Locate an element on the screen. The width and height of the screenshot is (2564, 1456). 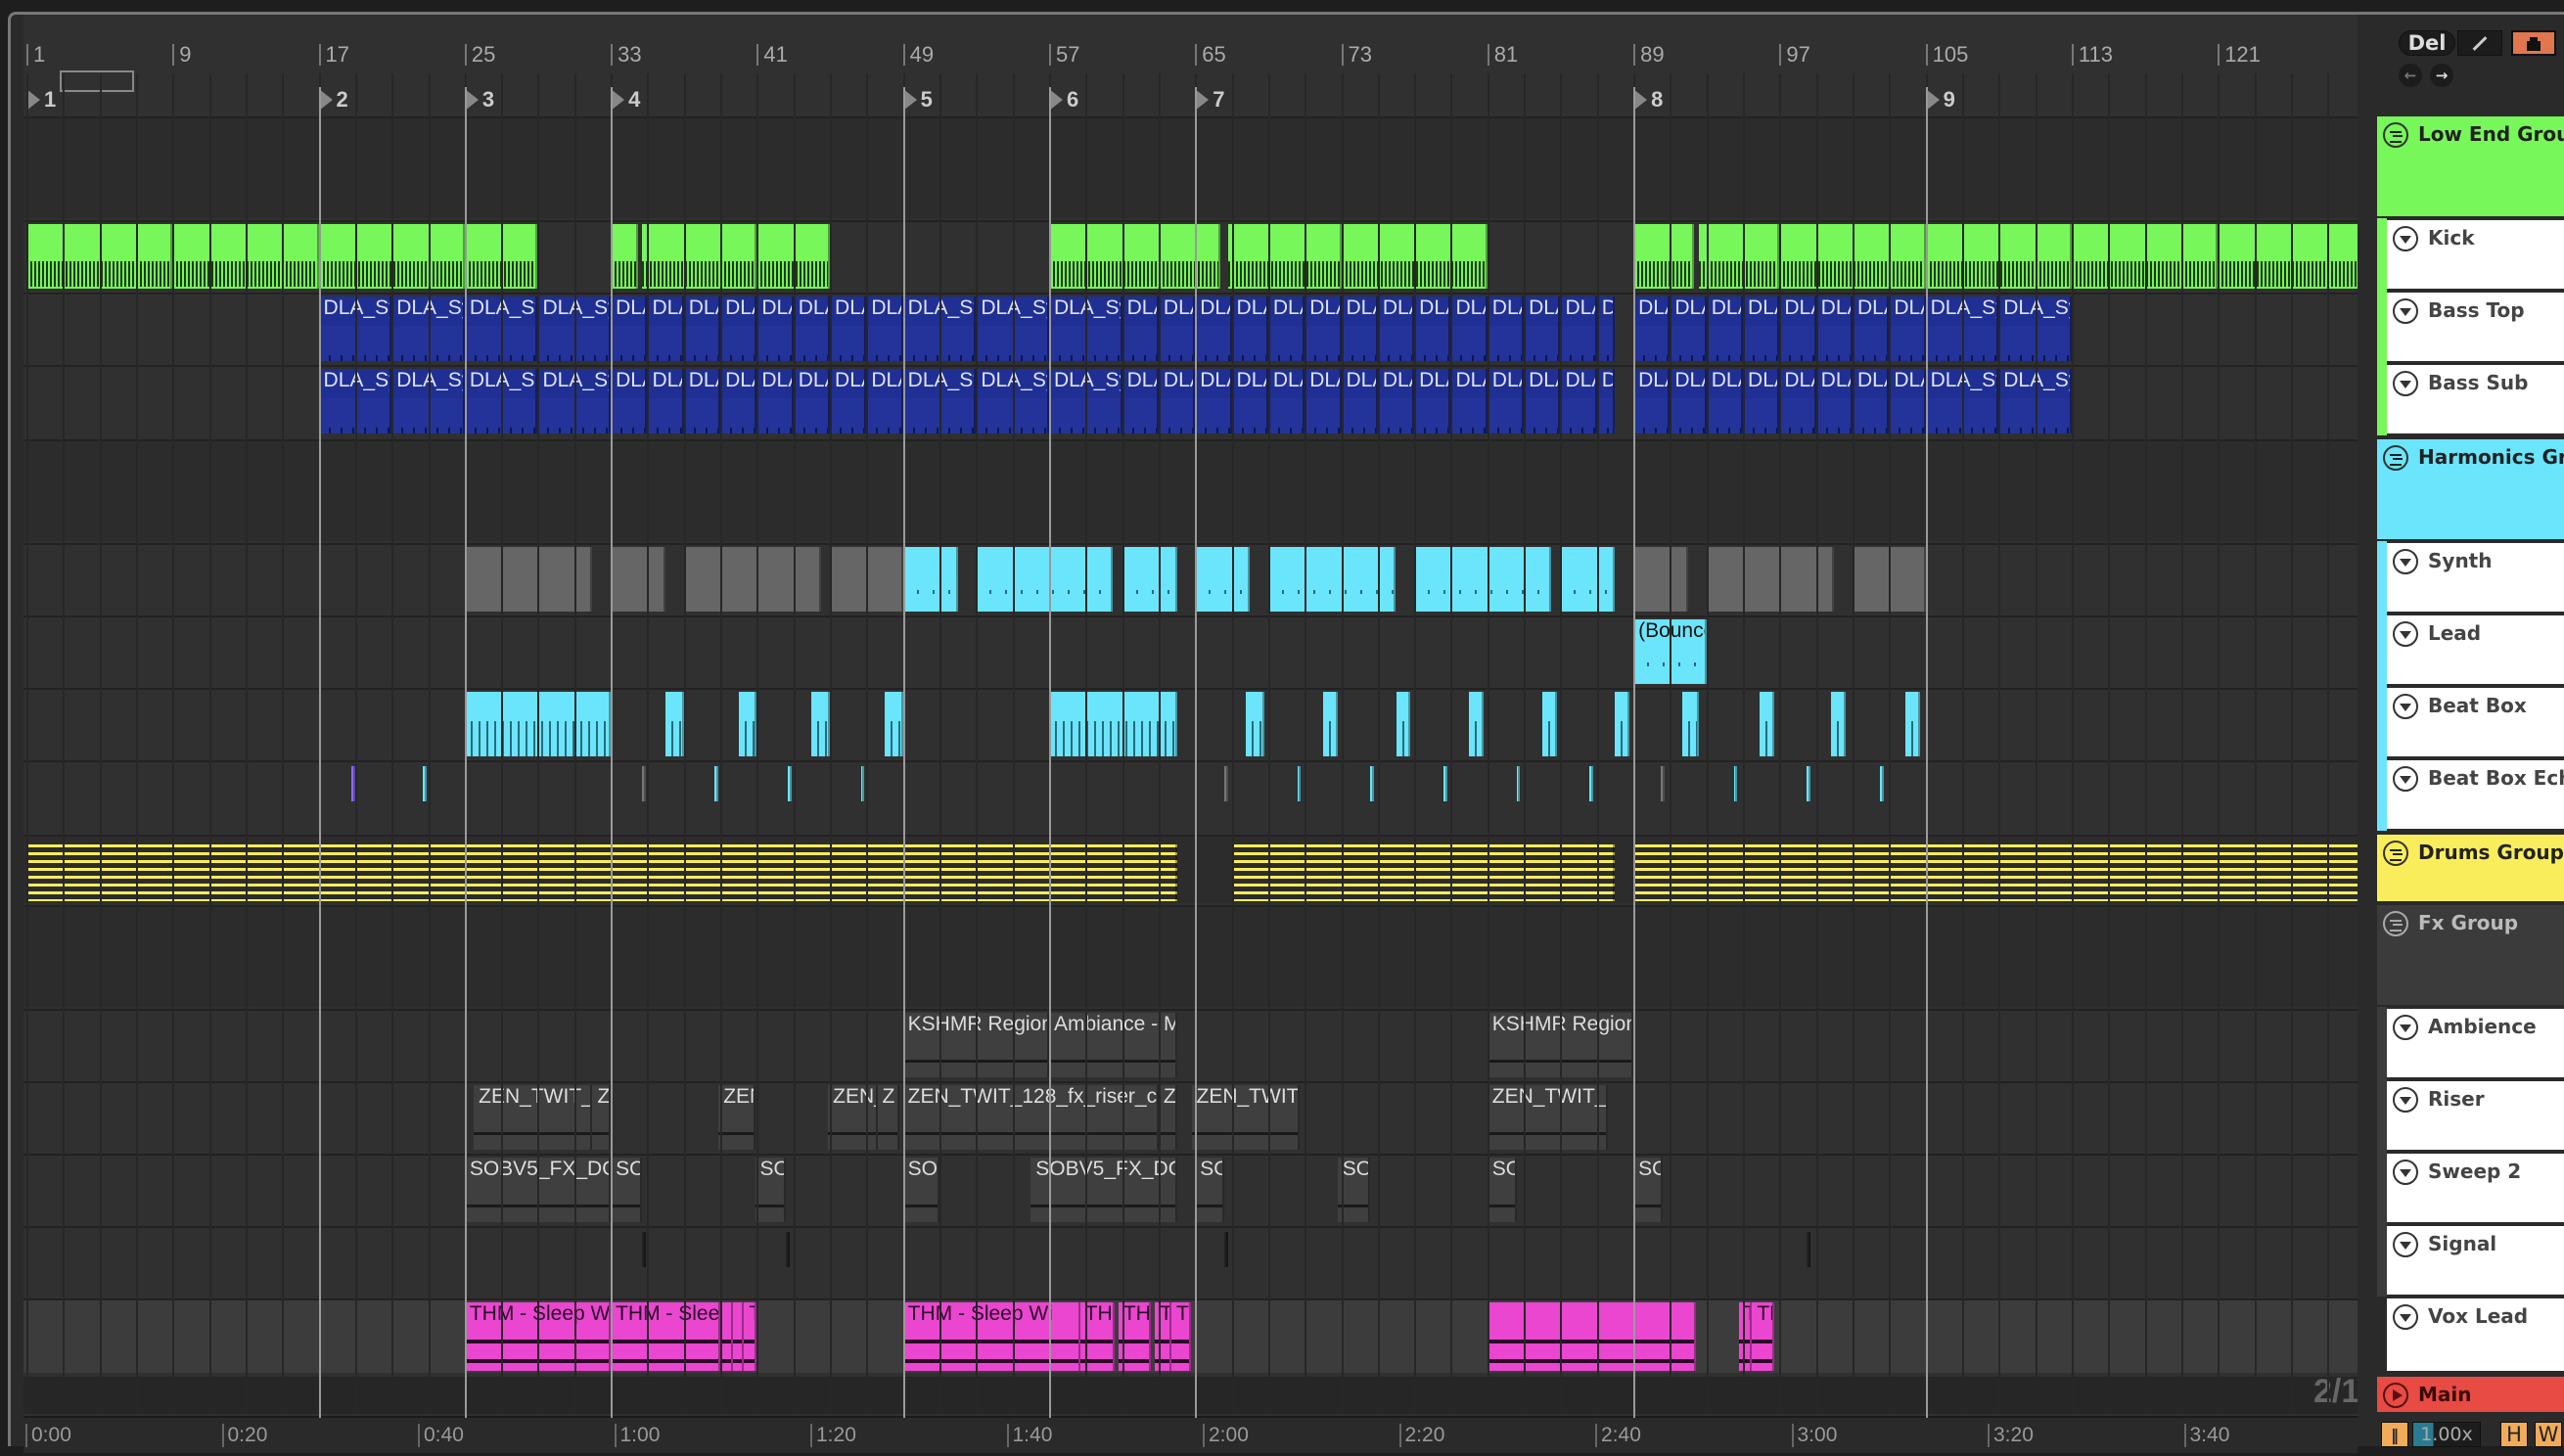
track-lane-sweep-2: SOBV5_FX_DOSOSOSOISOBV5_FX_DOSOSOSOSO is located at coordinates (1190, 1189).